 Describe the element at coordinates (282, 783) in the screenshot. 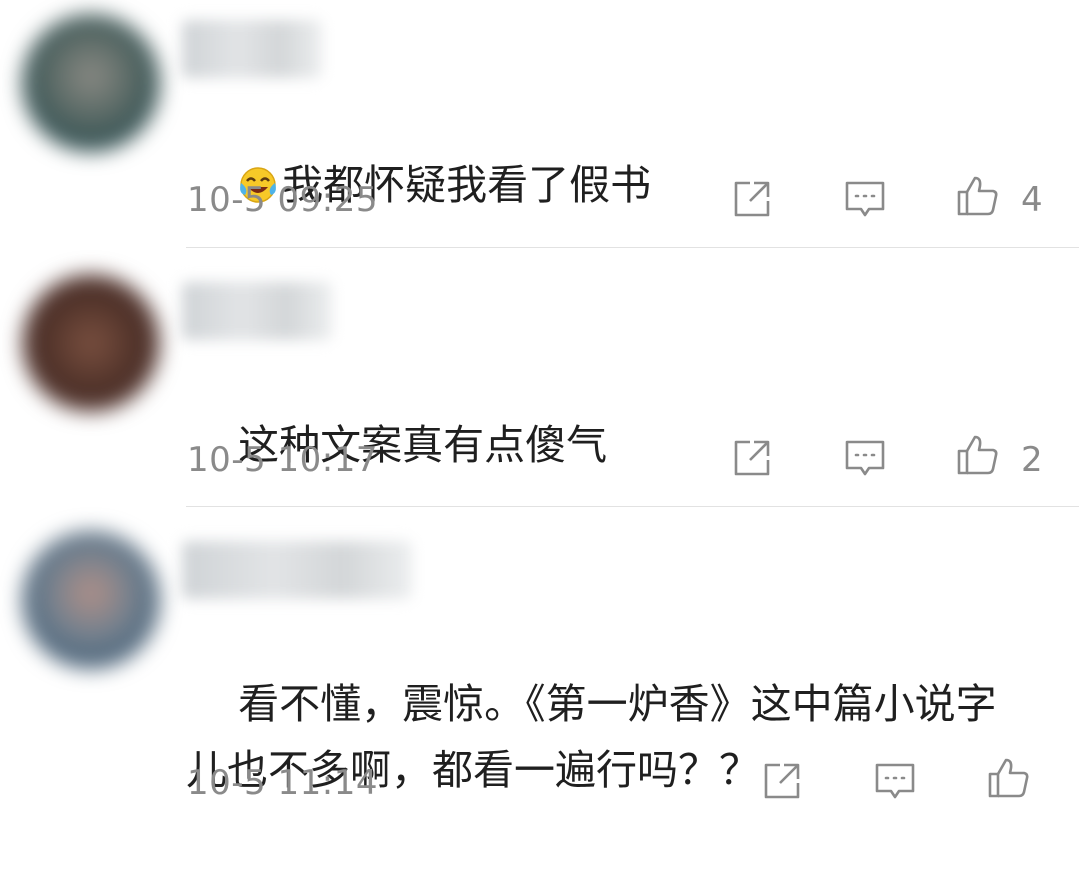

I see `comment-time: 10-5 11:14` at that location.